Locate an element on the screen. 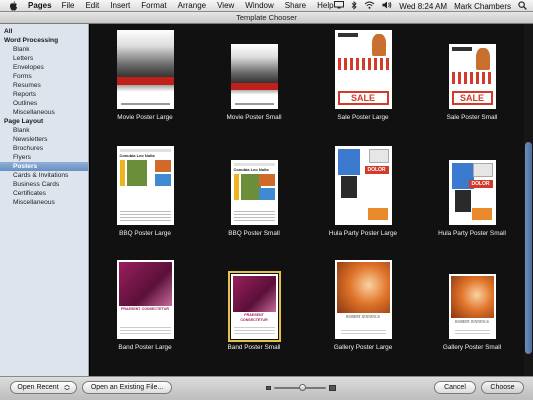 The image size is (533, 400). template-hula-party-poster-large: DOLOR Hula Party Poster Large is located at coordinates (363, 191).